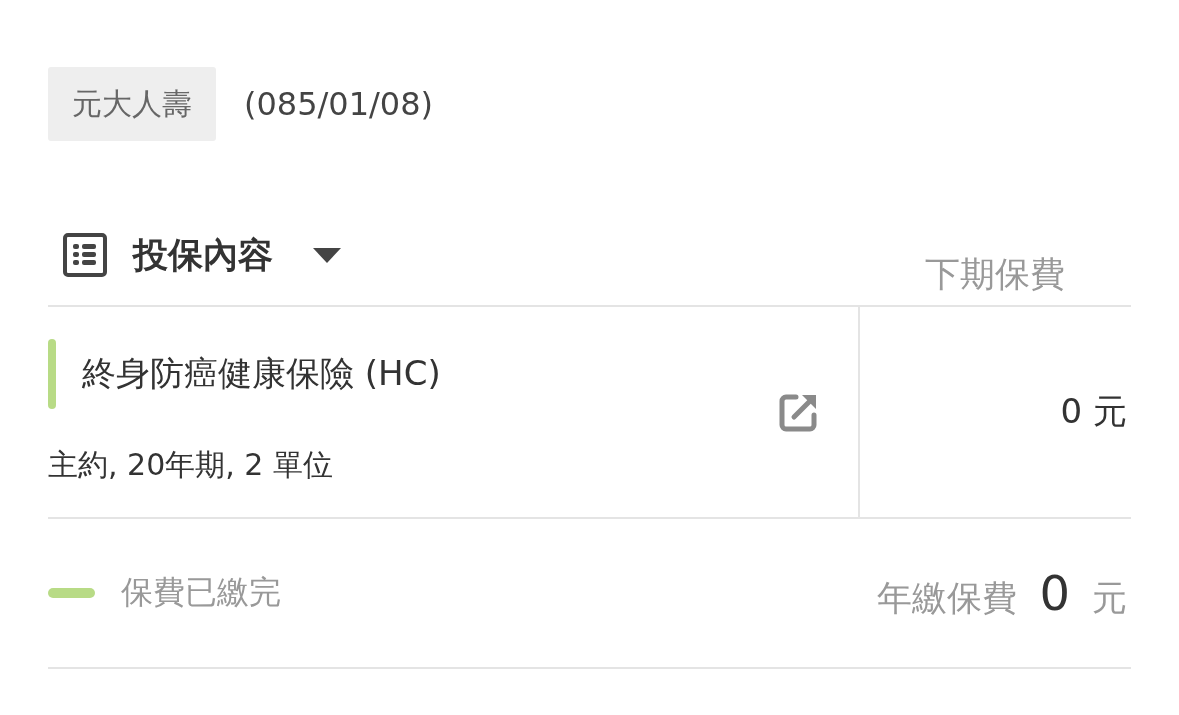 This screenshot has height=715, width=1179. I want to click on policy-date: (085/01/08), so click(339, 104).